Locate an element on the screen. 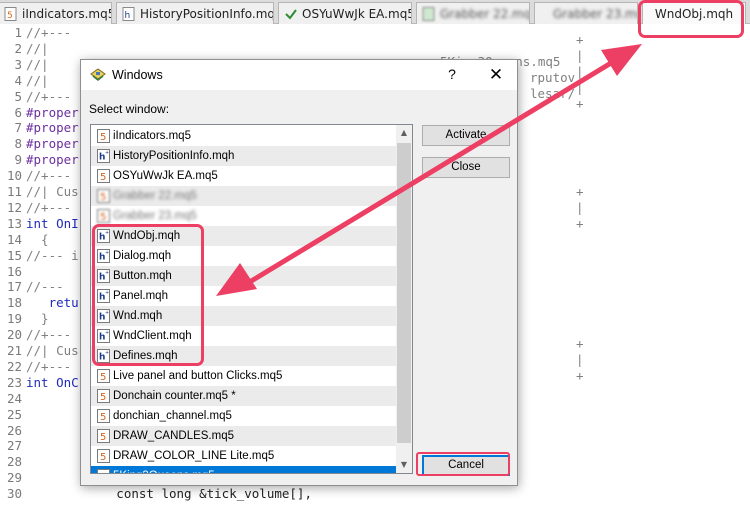 The image size is (750, 505). line-number: 24 is located at coordinates (14, 398).